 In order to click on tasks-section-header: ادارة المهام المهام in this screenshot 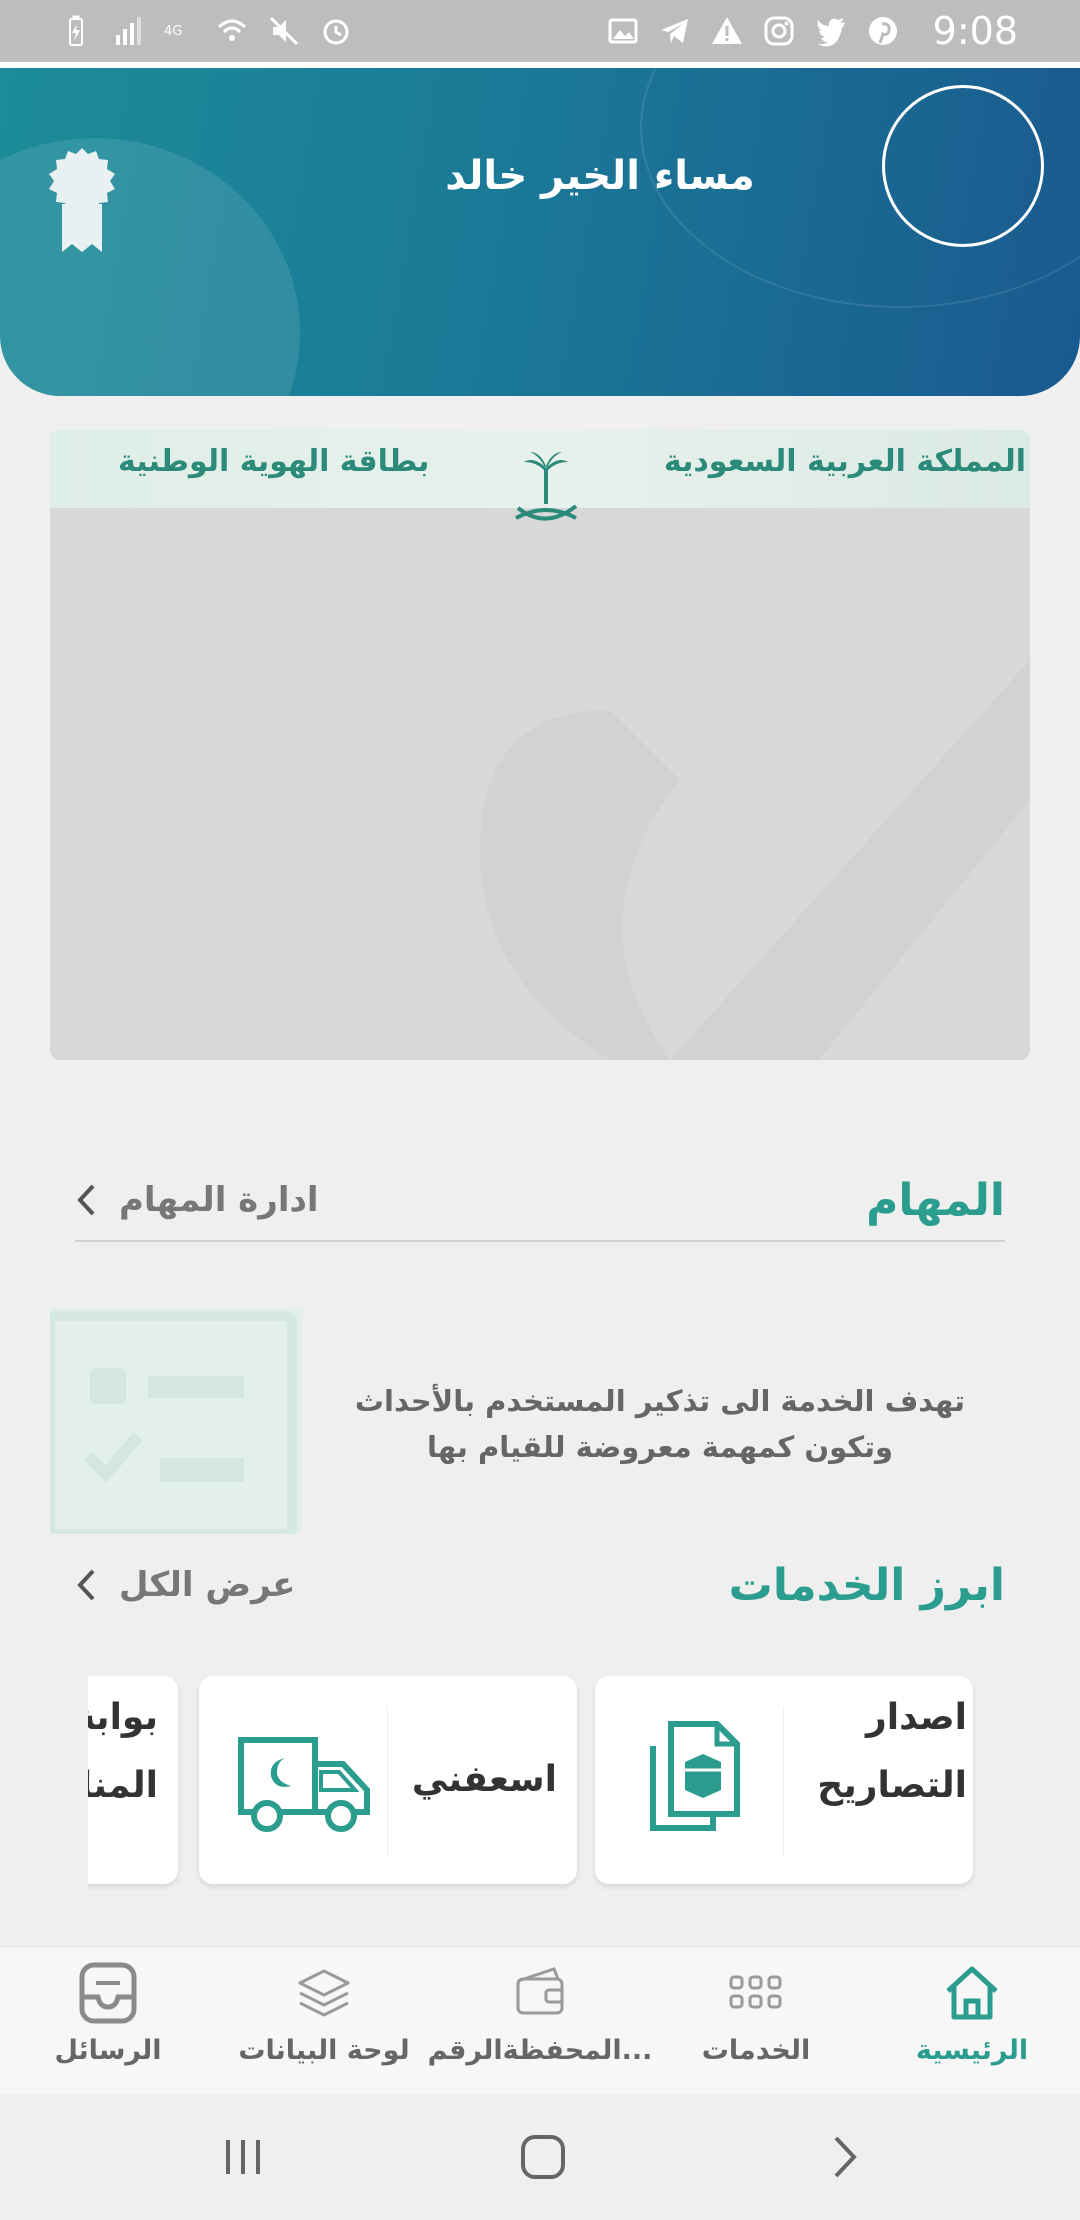, I will do `click(540, 1200)`.